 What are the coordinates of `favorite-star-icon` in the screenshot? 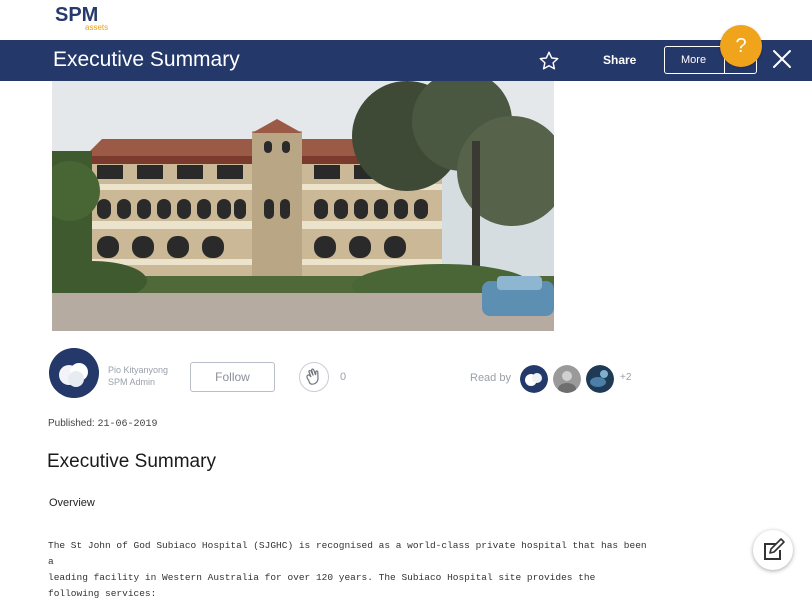 It's located at (549, 61).